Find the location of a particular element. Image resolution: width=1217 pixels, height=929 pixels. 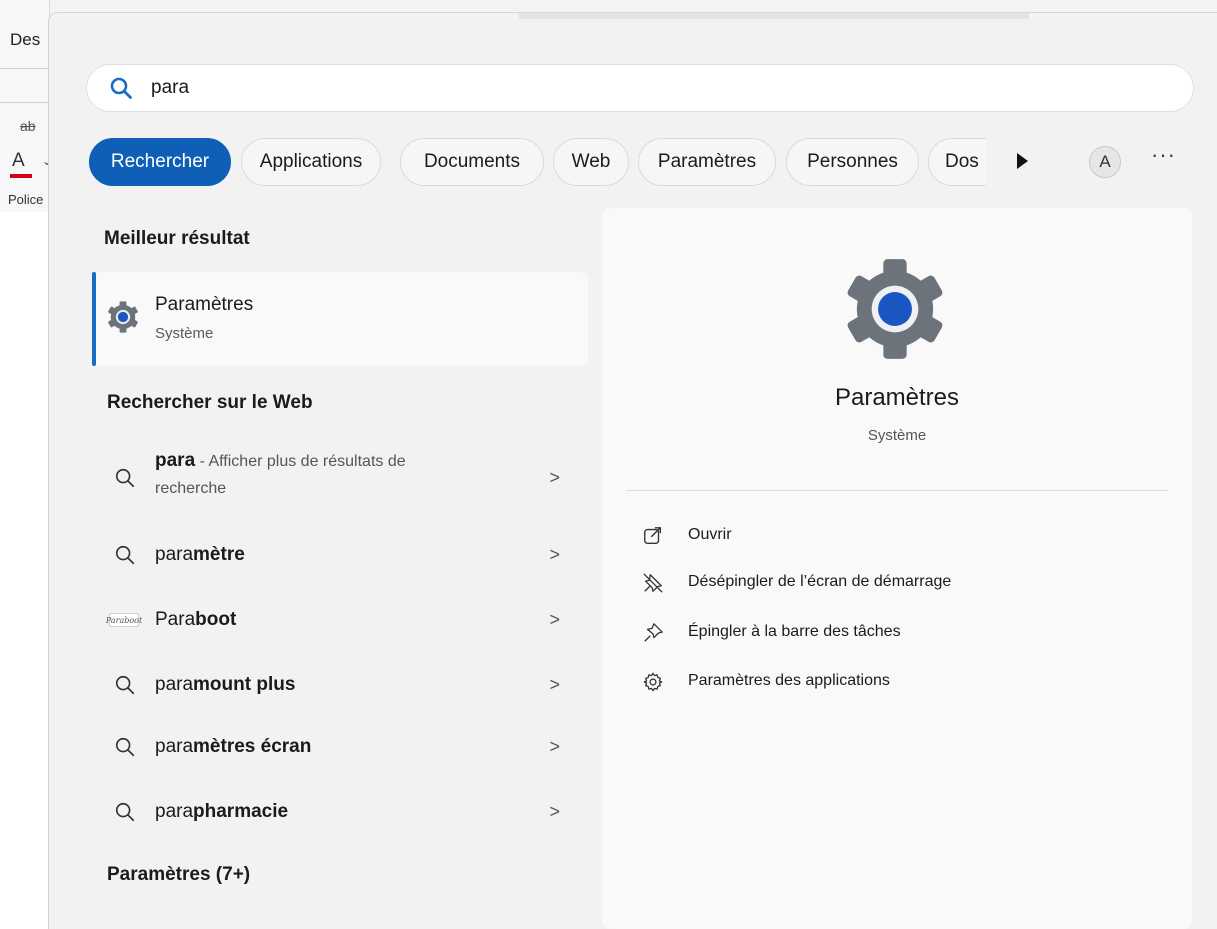

more-options-button: ··· is located at coordinates (1163, 155).